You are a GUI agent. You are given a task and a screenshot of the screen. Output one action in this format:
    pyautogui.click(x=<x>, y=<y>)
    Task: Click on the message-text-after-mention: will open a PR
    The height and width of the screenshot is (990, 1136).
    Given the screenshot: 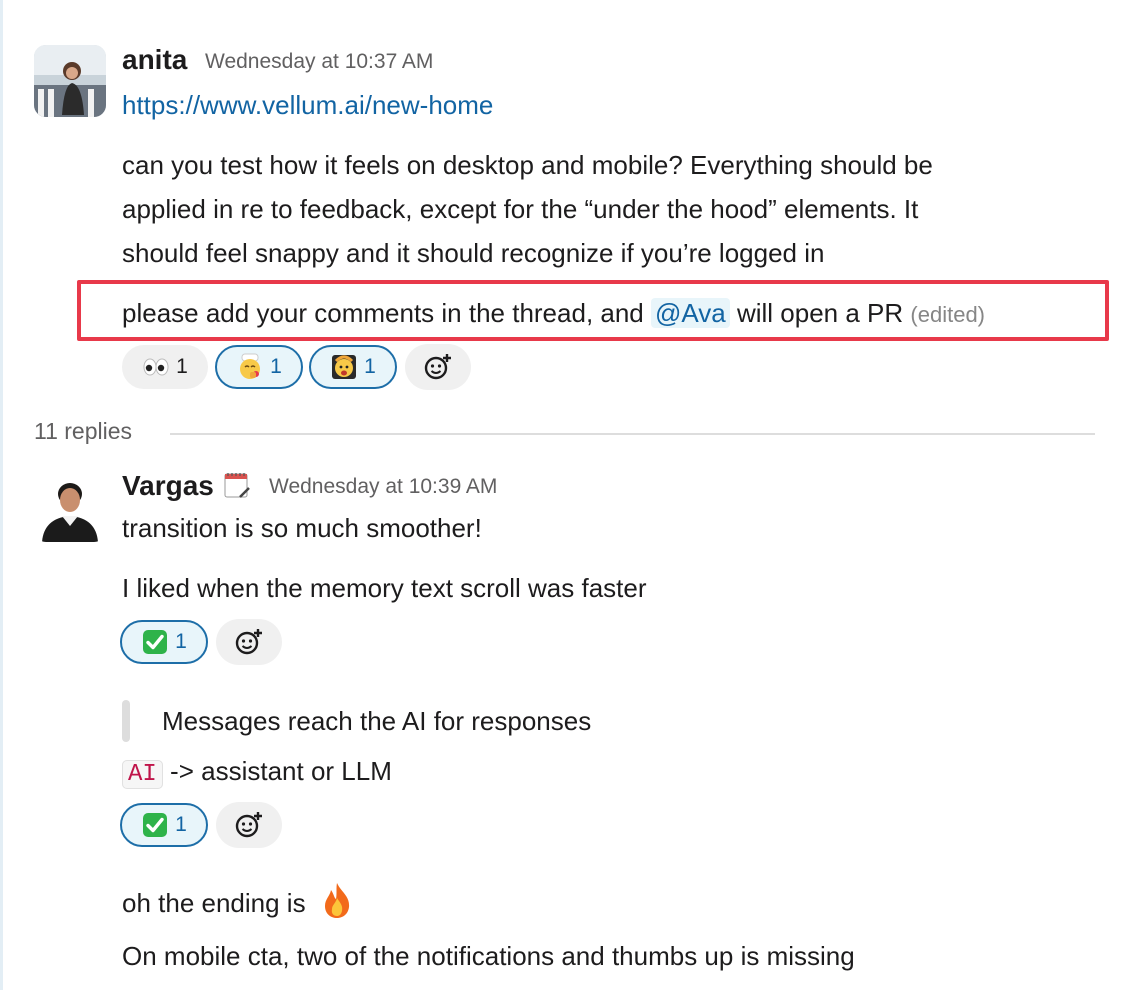 What is the action you would take?
    pyautogui.click(x=820, y=313)
    